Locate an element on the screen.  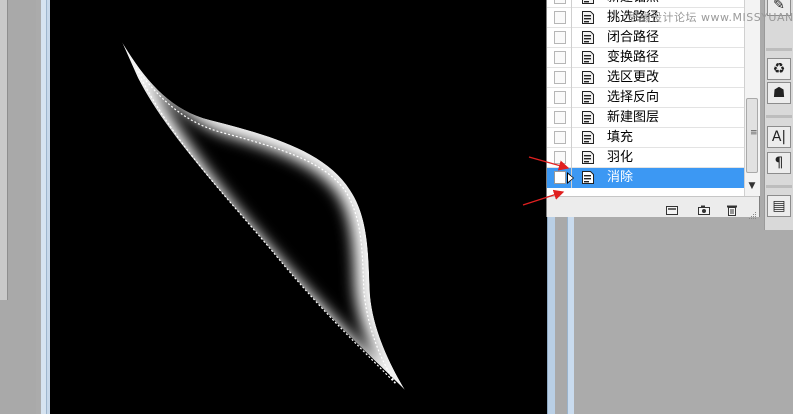
layer-comps-icon: ▤ is located at coordinates (779, 206).